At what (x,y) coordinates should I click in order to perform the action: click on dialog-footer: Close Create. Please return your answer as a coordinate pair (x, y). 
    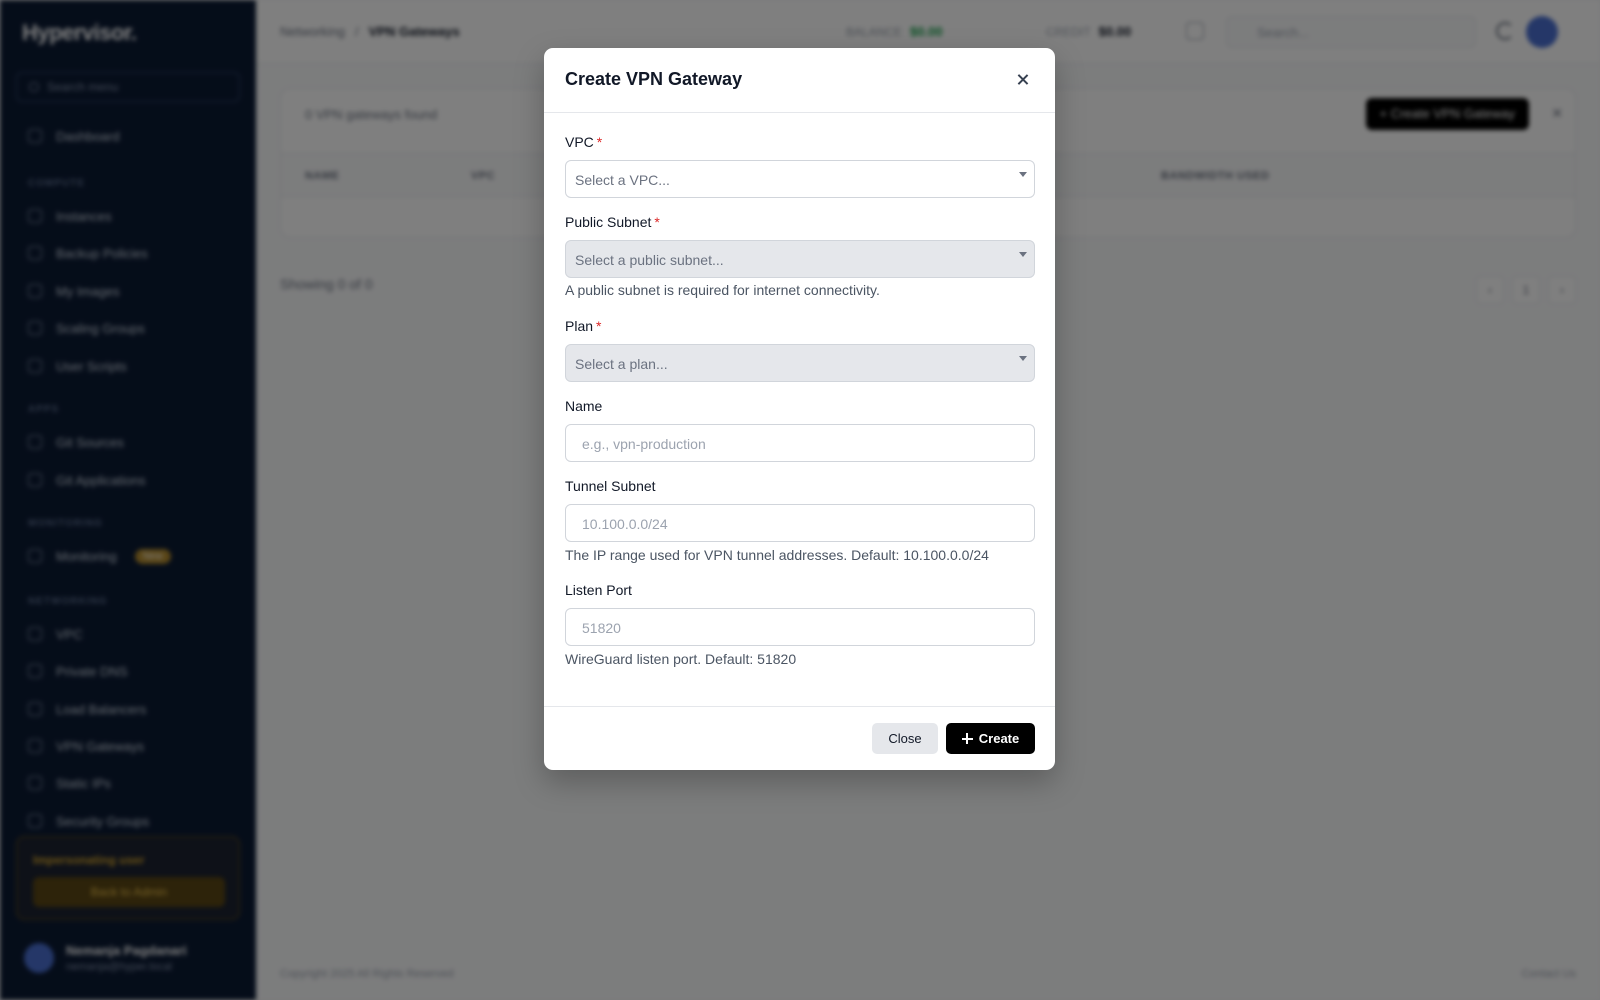
    Looking at the image, I should click on (799, 738).